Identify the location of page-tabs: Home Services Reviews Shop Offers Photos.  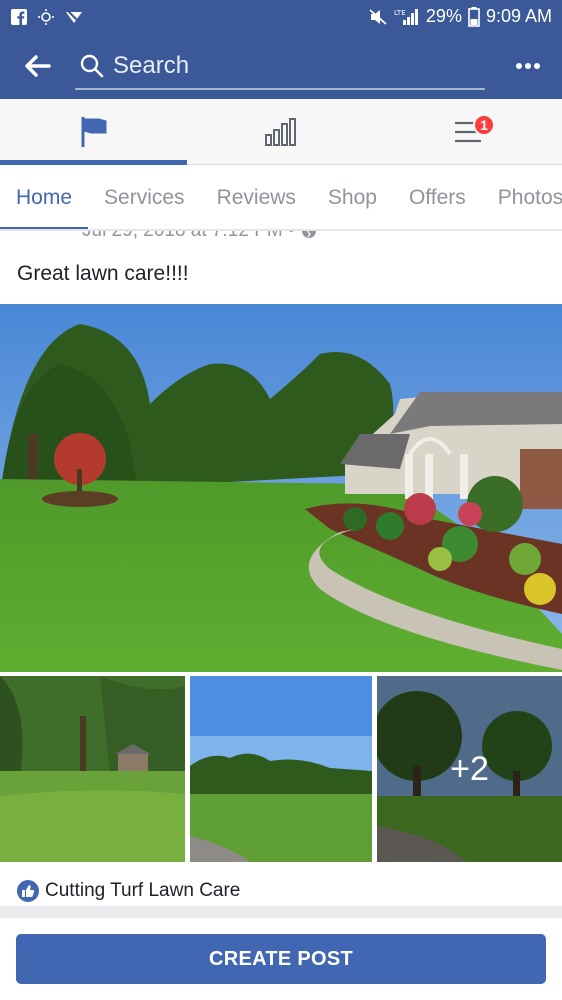
(281, 198).